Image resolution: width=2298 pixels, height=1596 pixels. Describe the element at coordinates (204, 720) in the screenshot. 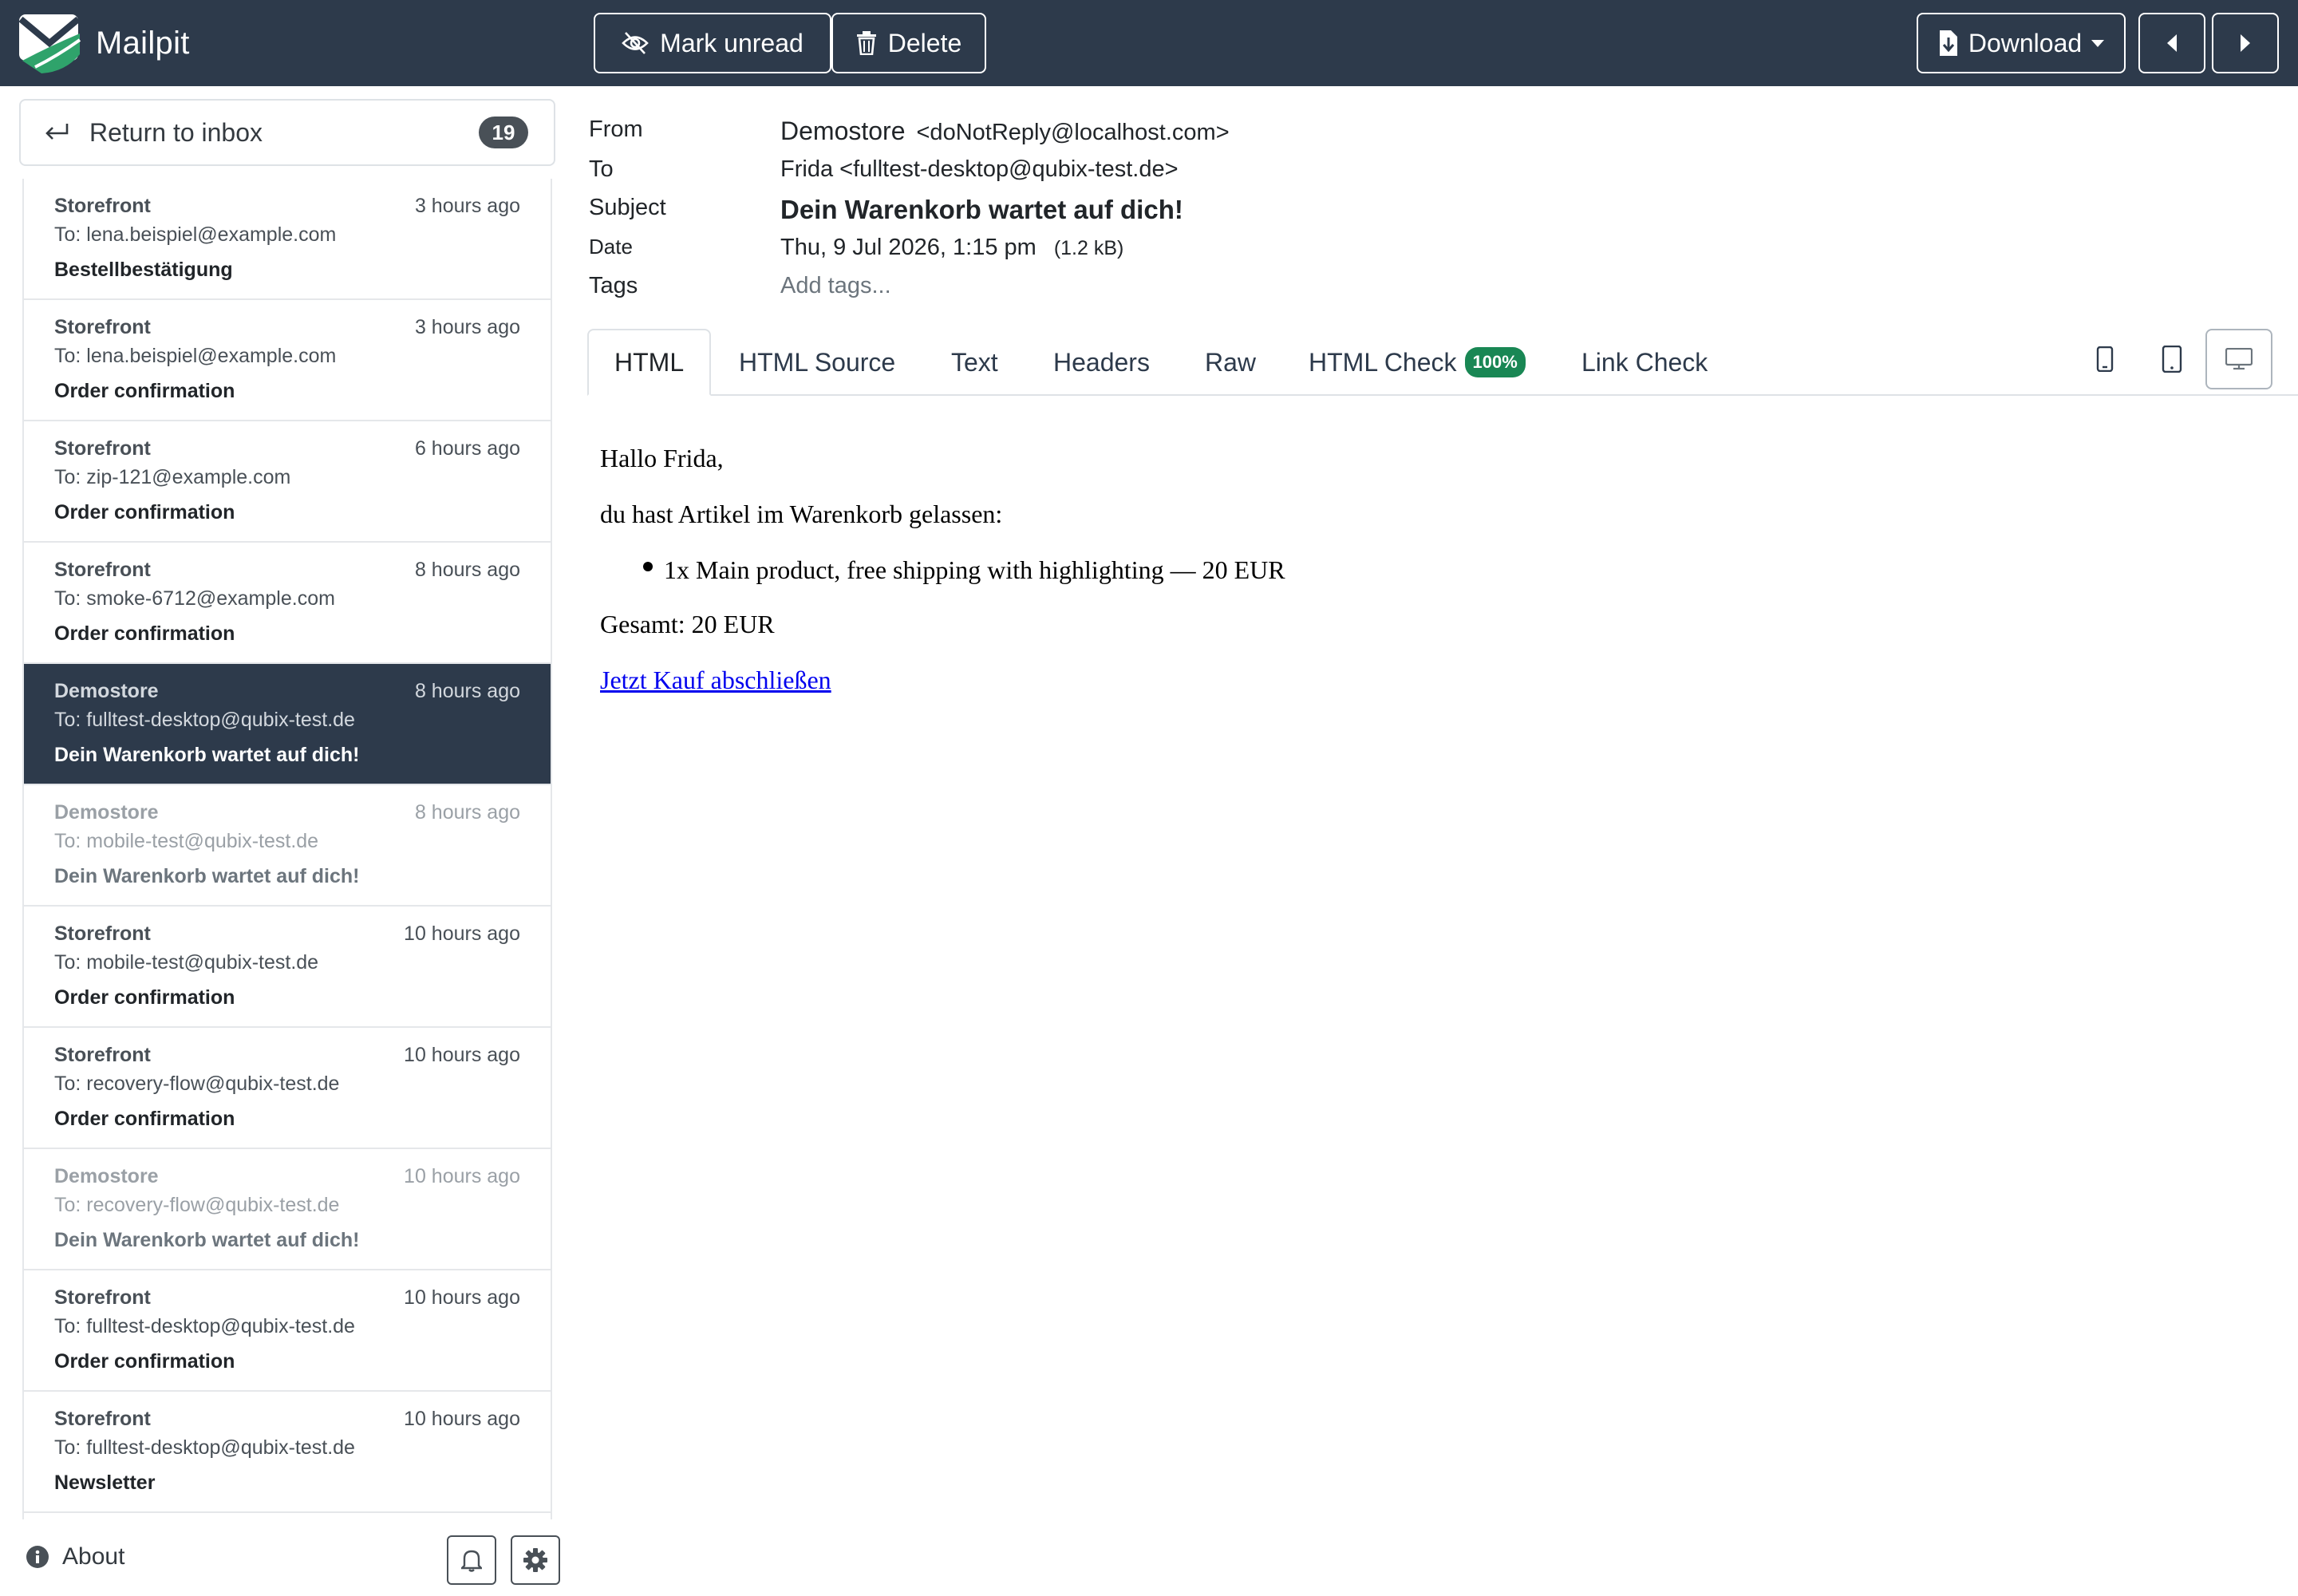

I see `message-to: To: fulltest-desktop@qubix-test.de` at that location.